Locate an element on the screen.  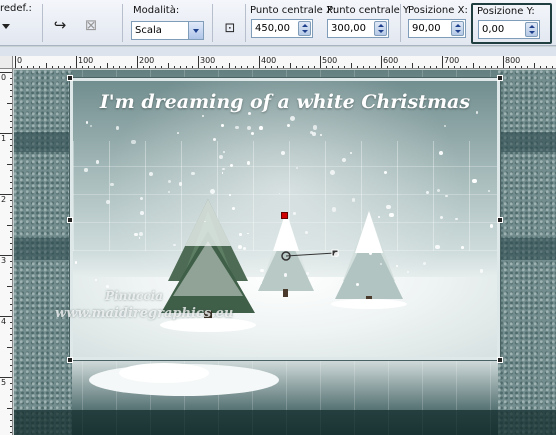
mode-label: Modalità: is located at coordinates (156, 10).